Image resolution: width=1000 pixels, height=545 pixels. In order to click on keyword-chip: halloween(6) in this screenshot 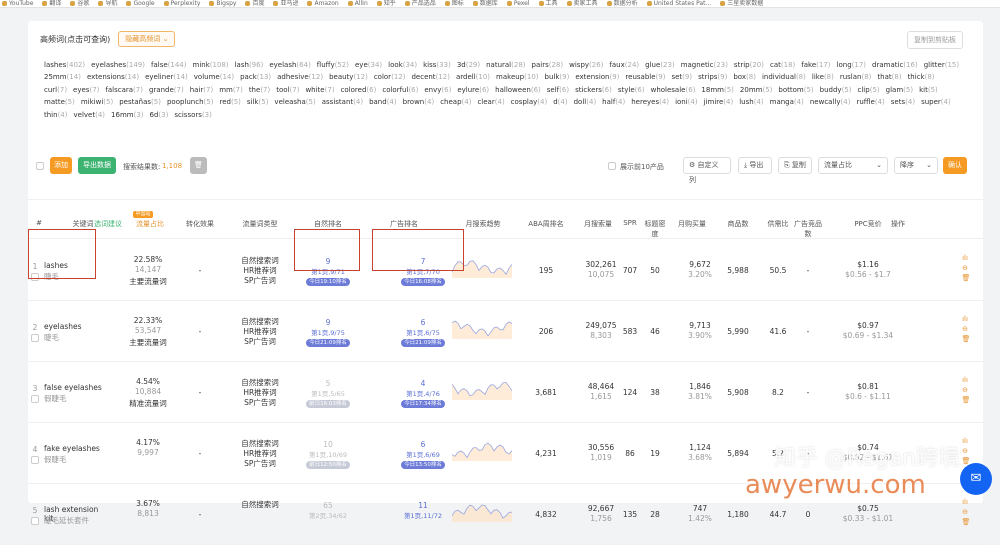, I will do `click(518, 90)`.